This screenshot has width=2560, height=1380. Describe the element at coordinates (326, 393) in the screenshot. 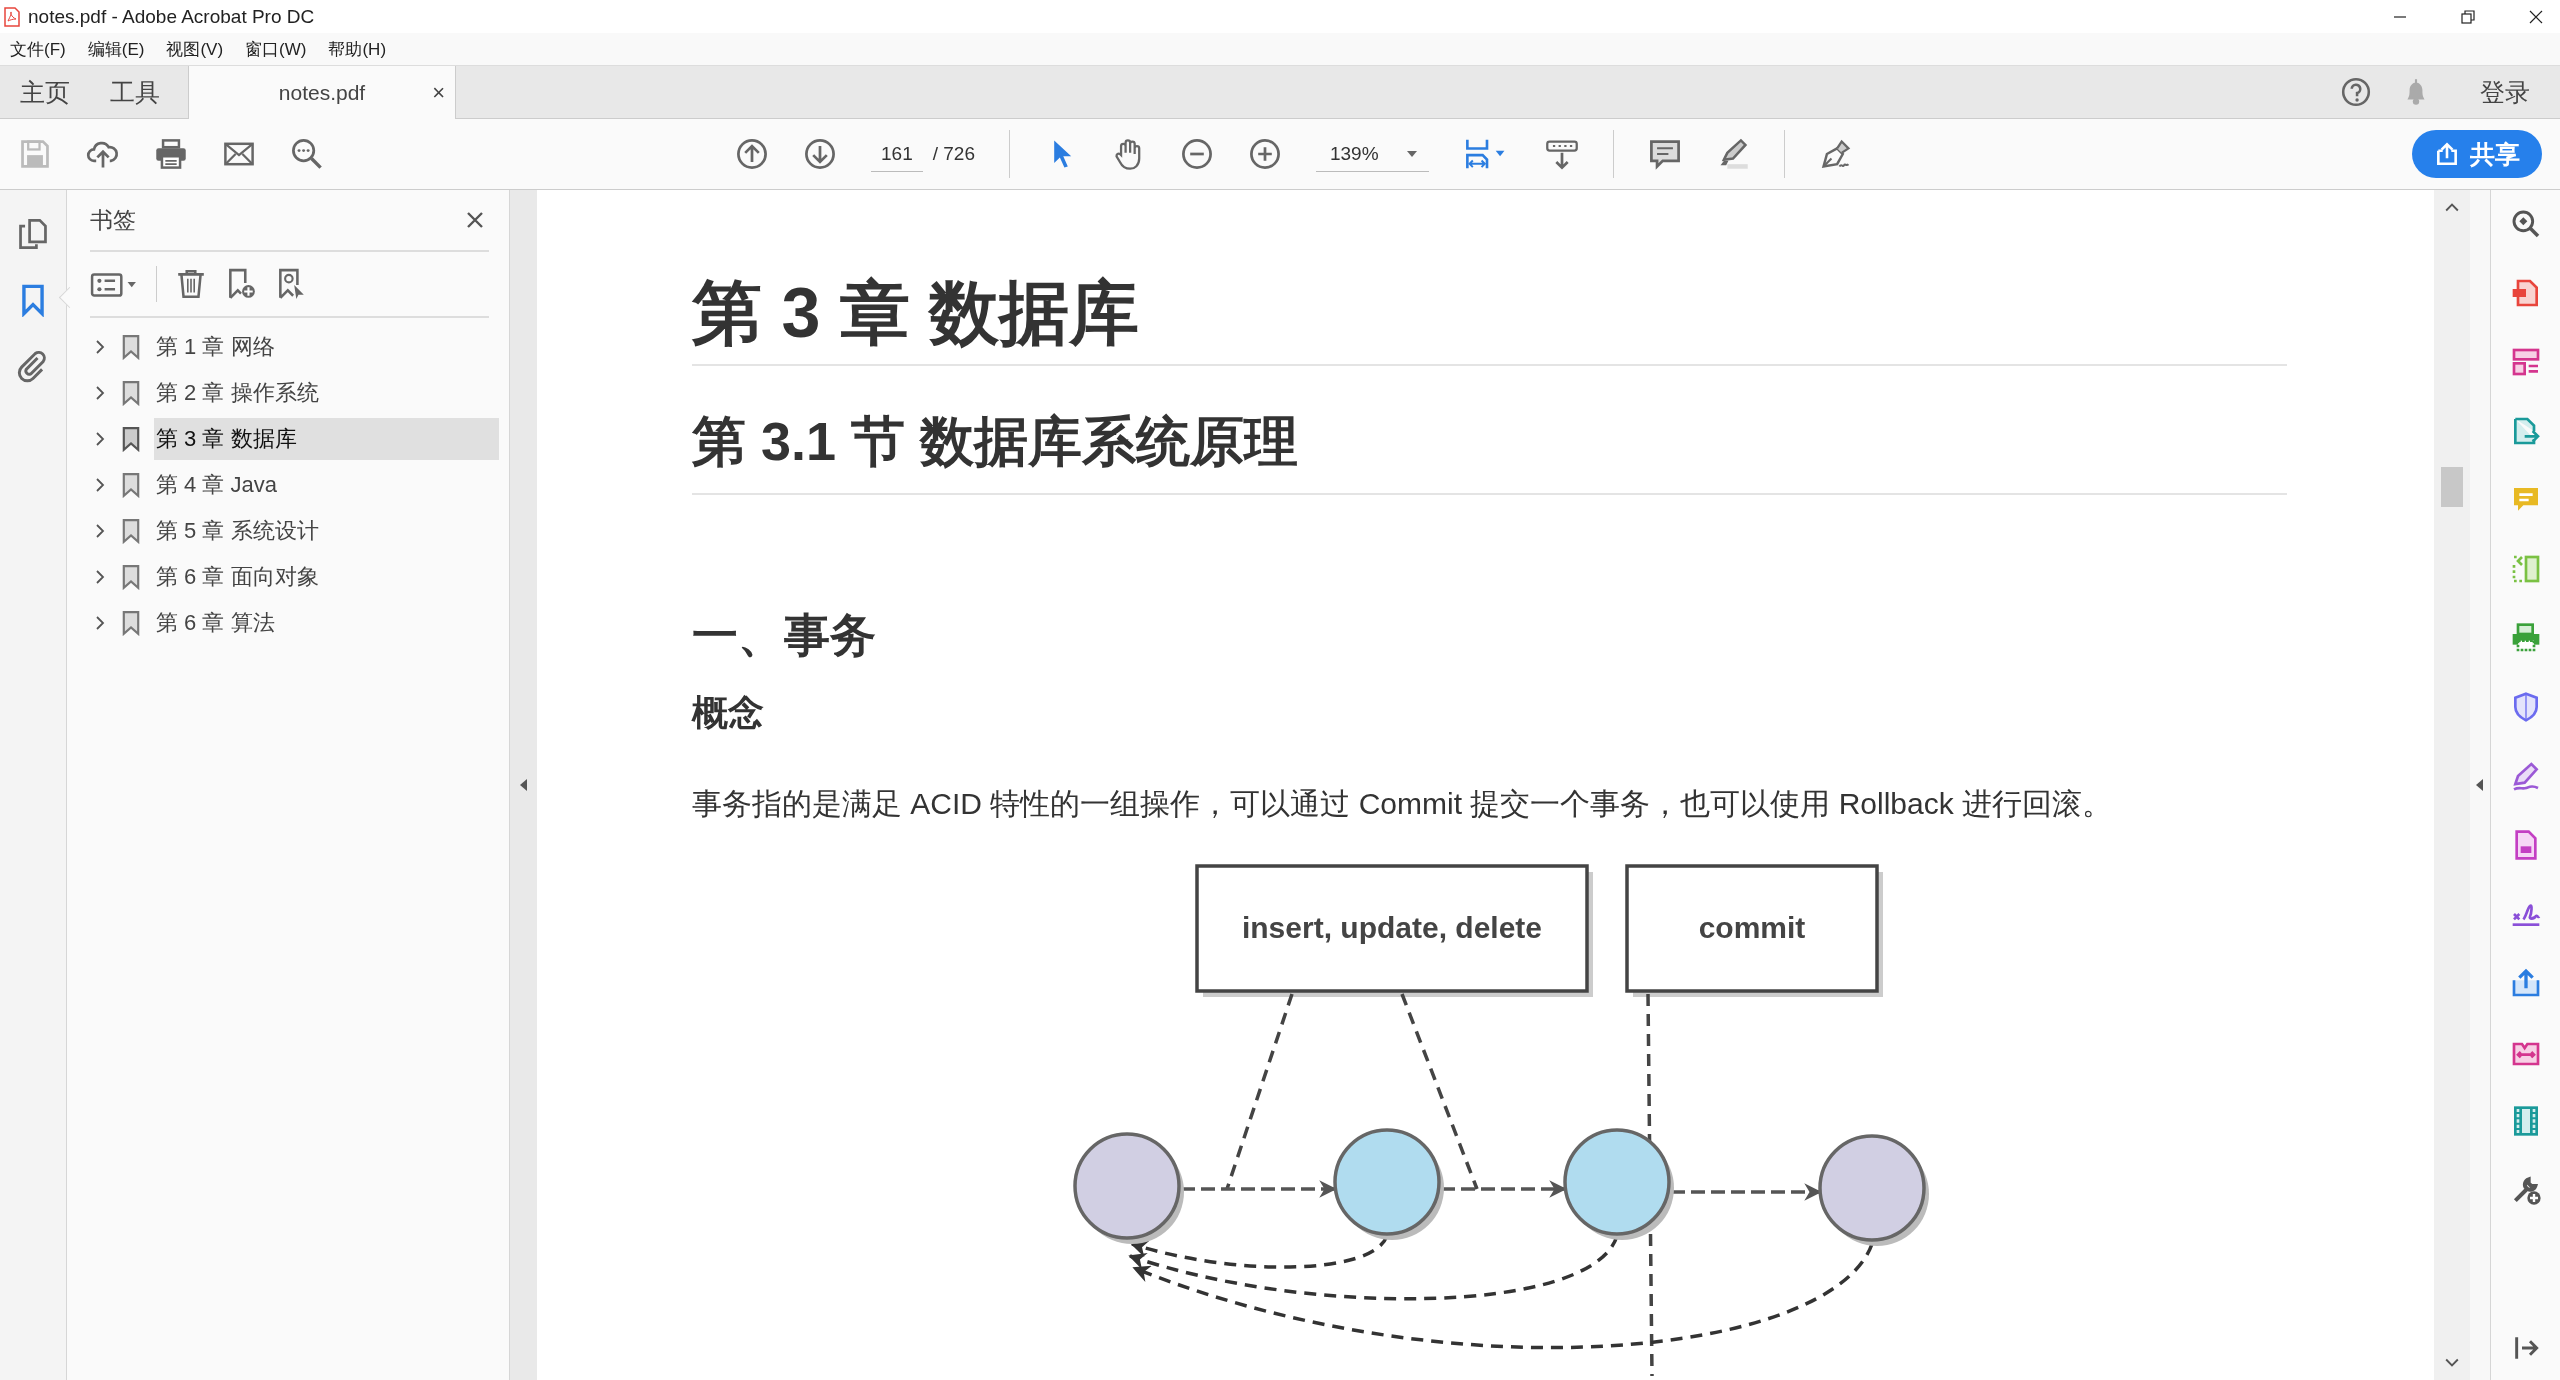

I see `bookmark-item: 第 2 章 操作系统` at that location.